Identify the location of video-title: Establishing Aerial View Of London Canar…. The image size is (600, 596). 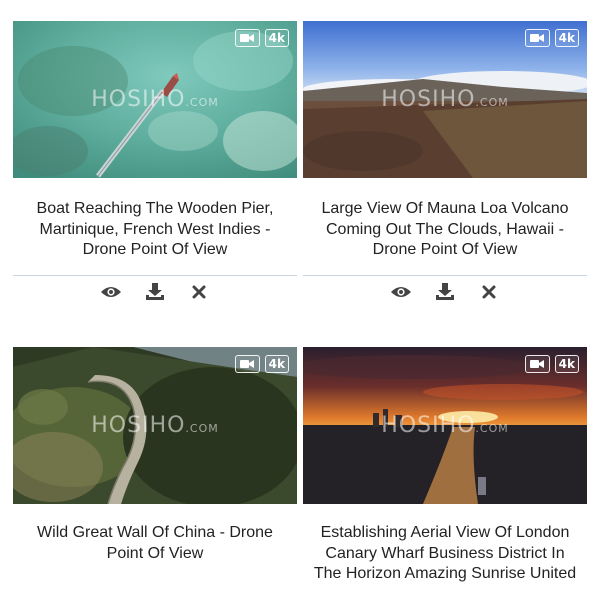
(445, 554).